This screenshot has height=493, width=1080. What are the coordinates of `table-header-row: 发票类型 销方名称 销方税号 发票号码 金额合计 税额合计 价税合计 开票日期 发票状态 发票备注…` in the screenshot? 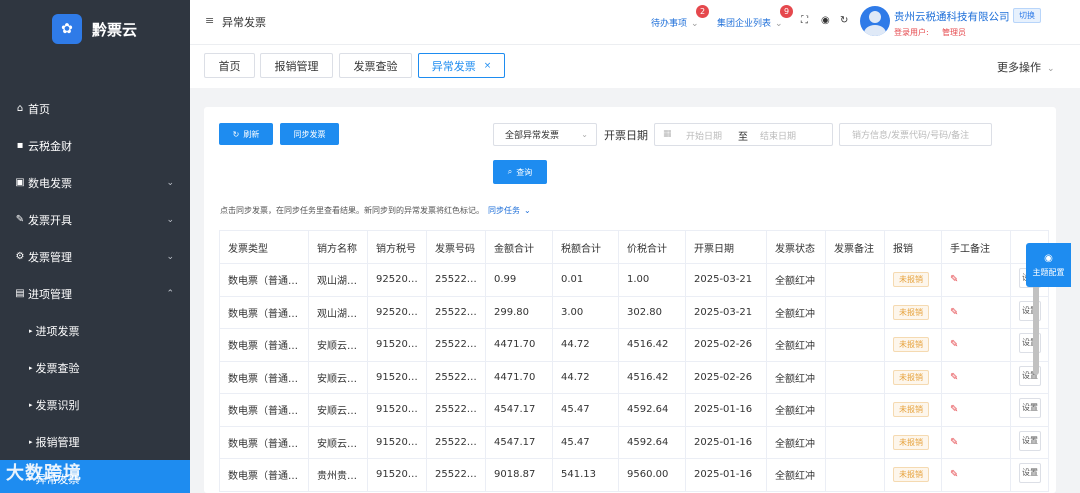 It's located at (634, 247).